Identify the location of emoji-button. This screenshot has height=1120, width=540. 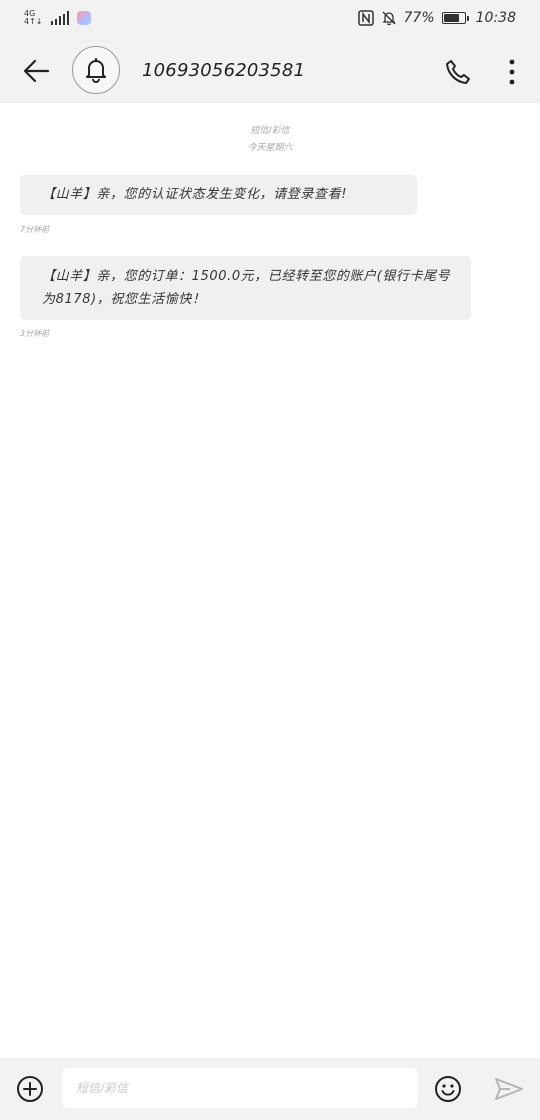
(448, 1089).